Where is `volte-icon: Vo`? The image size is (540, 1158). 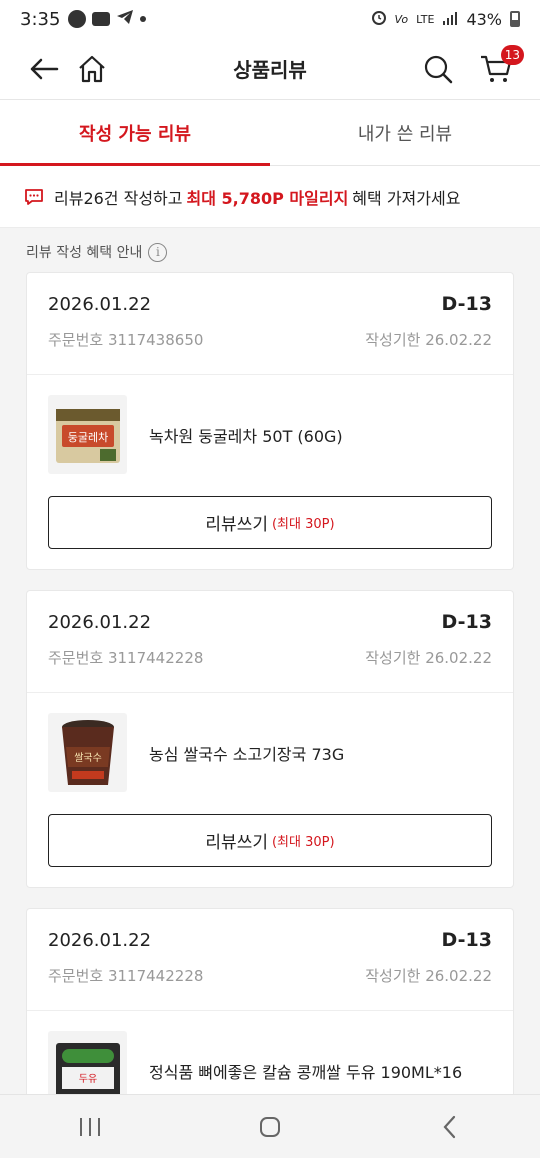 volte-icon: Vo is located at coordinates (401, 19).